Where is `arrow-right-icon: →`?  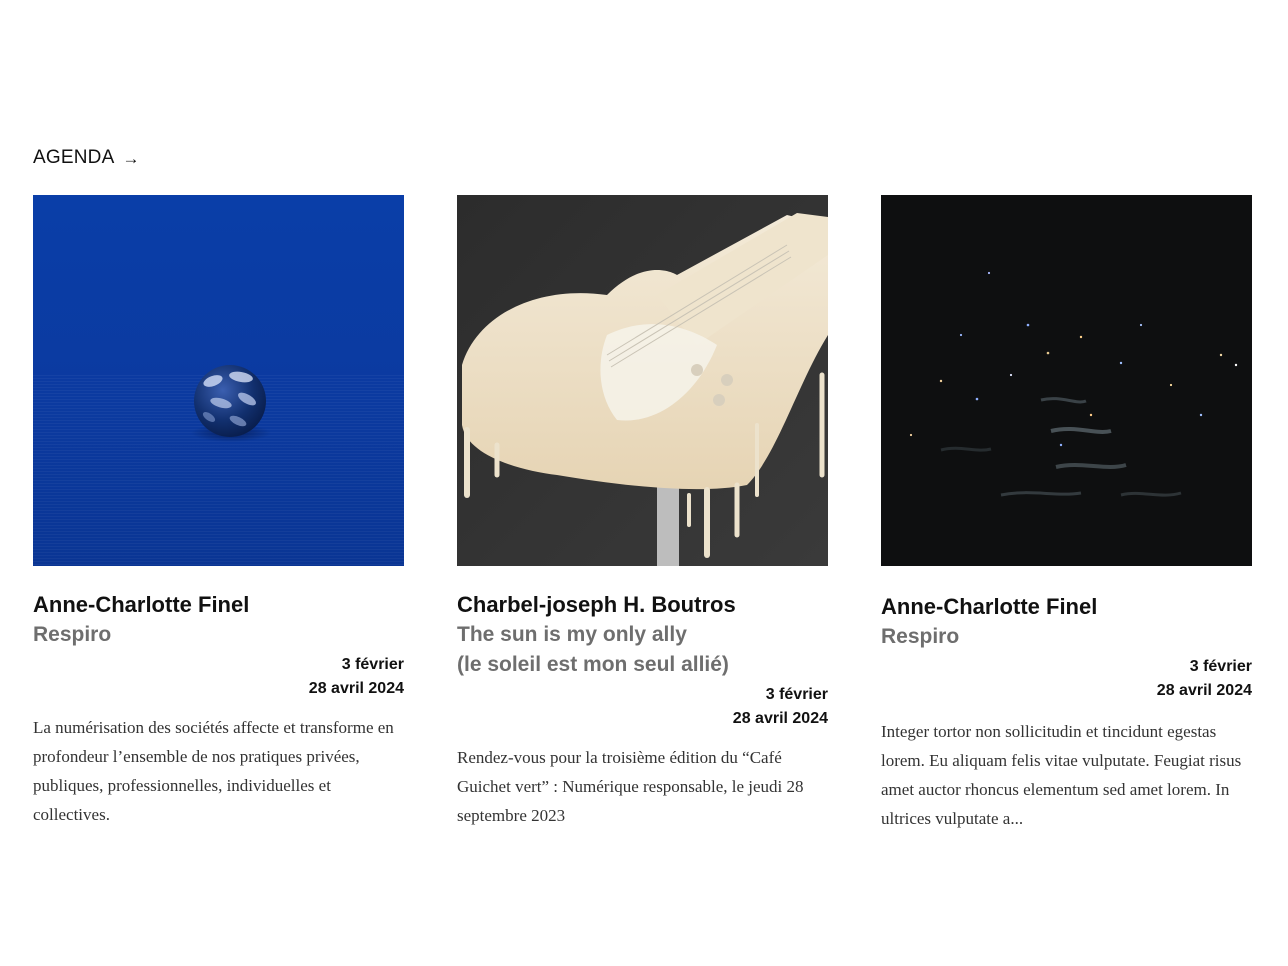
arrow-right-icon: → is located at coordinates (131, 158).